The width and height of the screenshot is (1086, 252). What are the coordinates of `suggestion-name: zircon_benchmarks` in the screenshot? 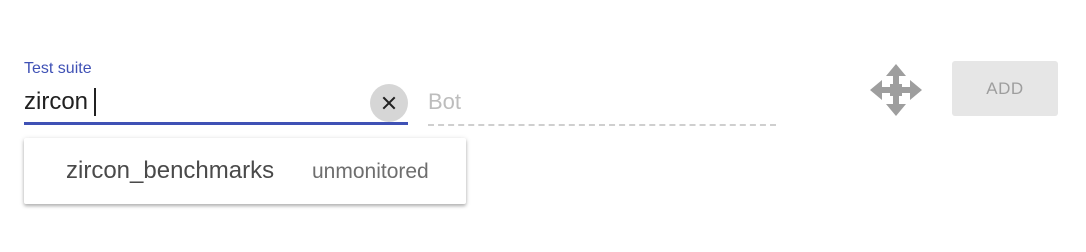 It's located at (170, 170).